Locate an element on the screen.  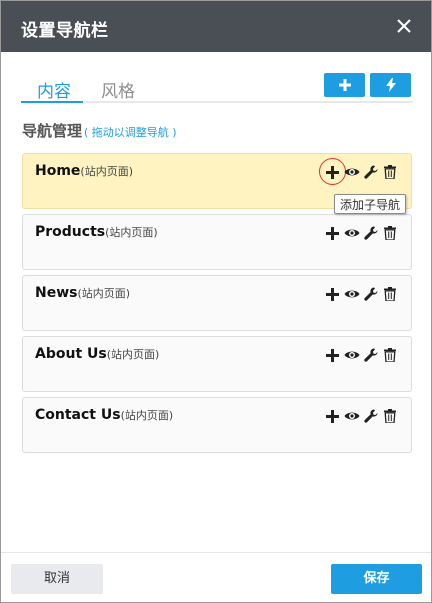
nav-item-name: News is located at coordinates (56, 293).